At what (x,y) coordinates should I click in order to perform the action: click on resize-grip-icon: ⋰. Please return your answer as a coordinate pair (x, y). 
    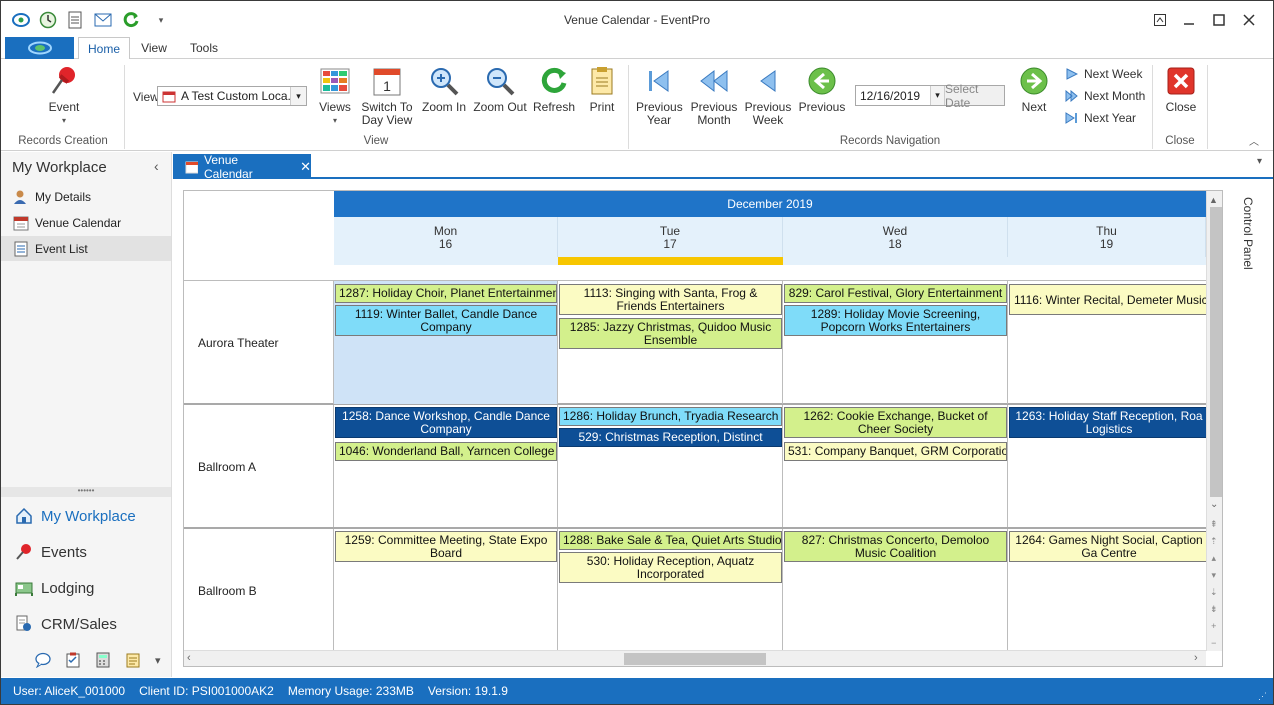
    Looking at the image, I should click on (1262, 696).